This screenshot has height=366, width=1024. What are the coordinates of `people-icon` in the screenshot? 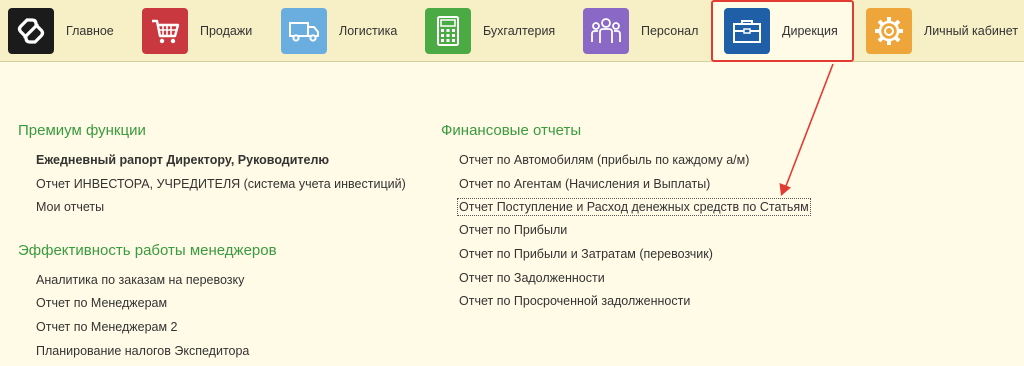 It's located at (606, 31).